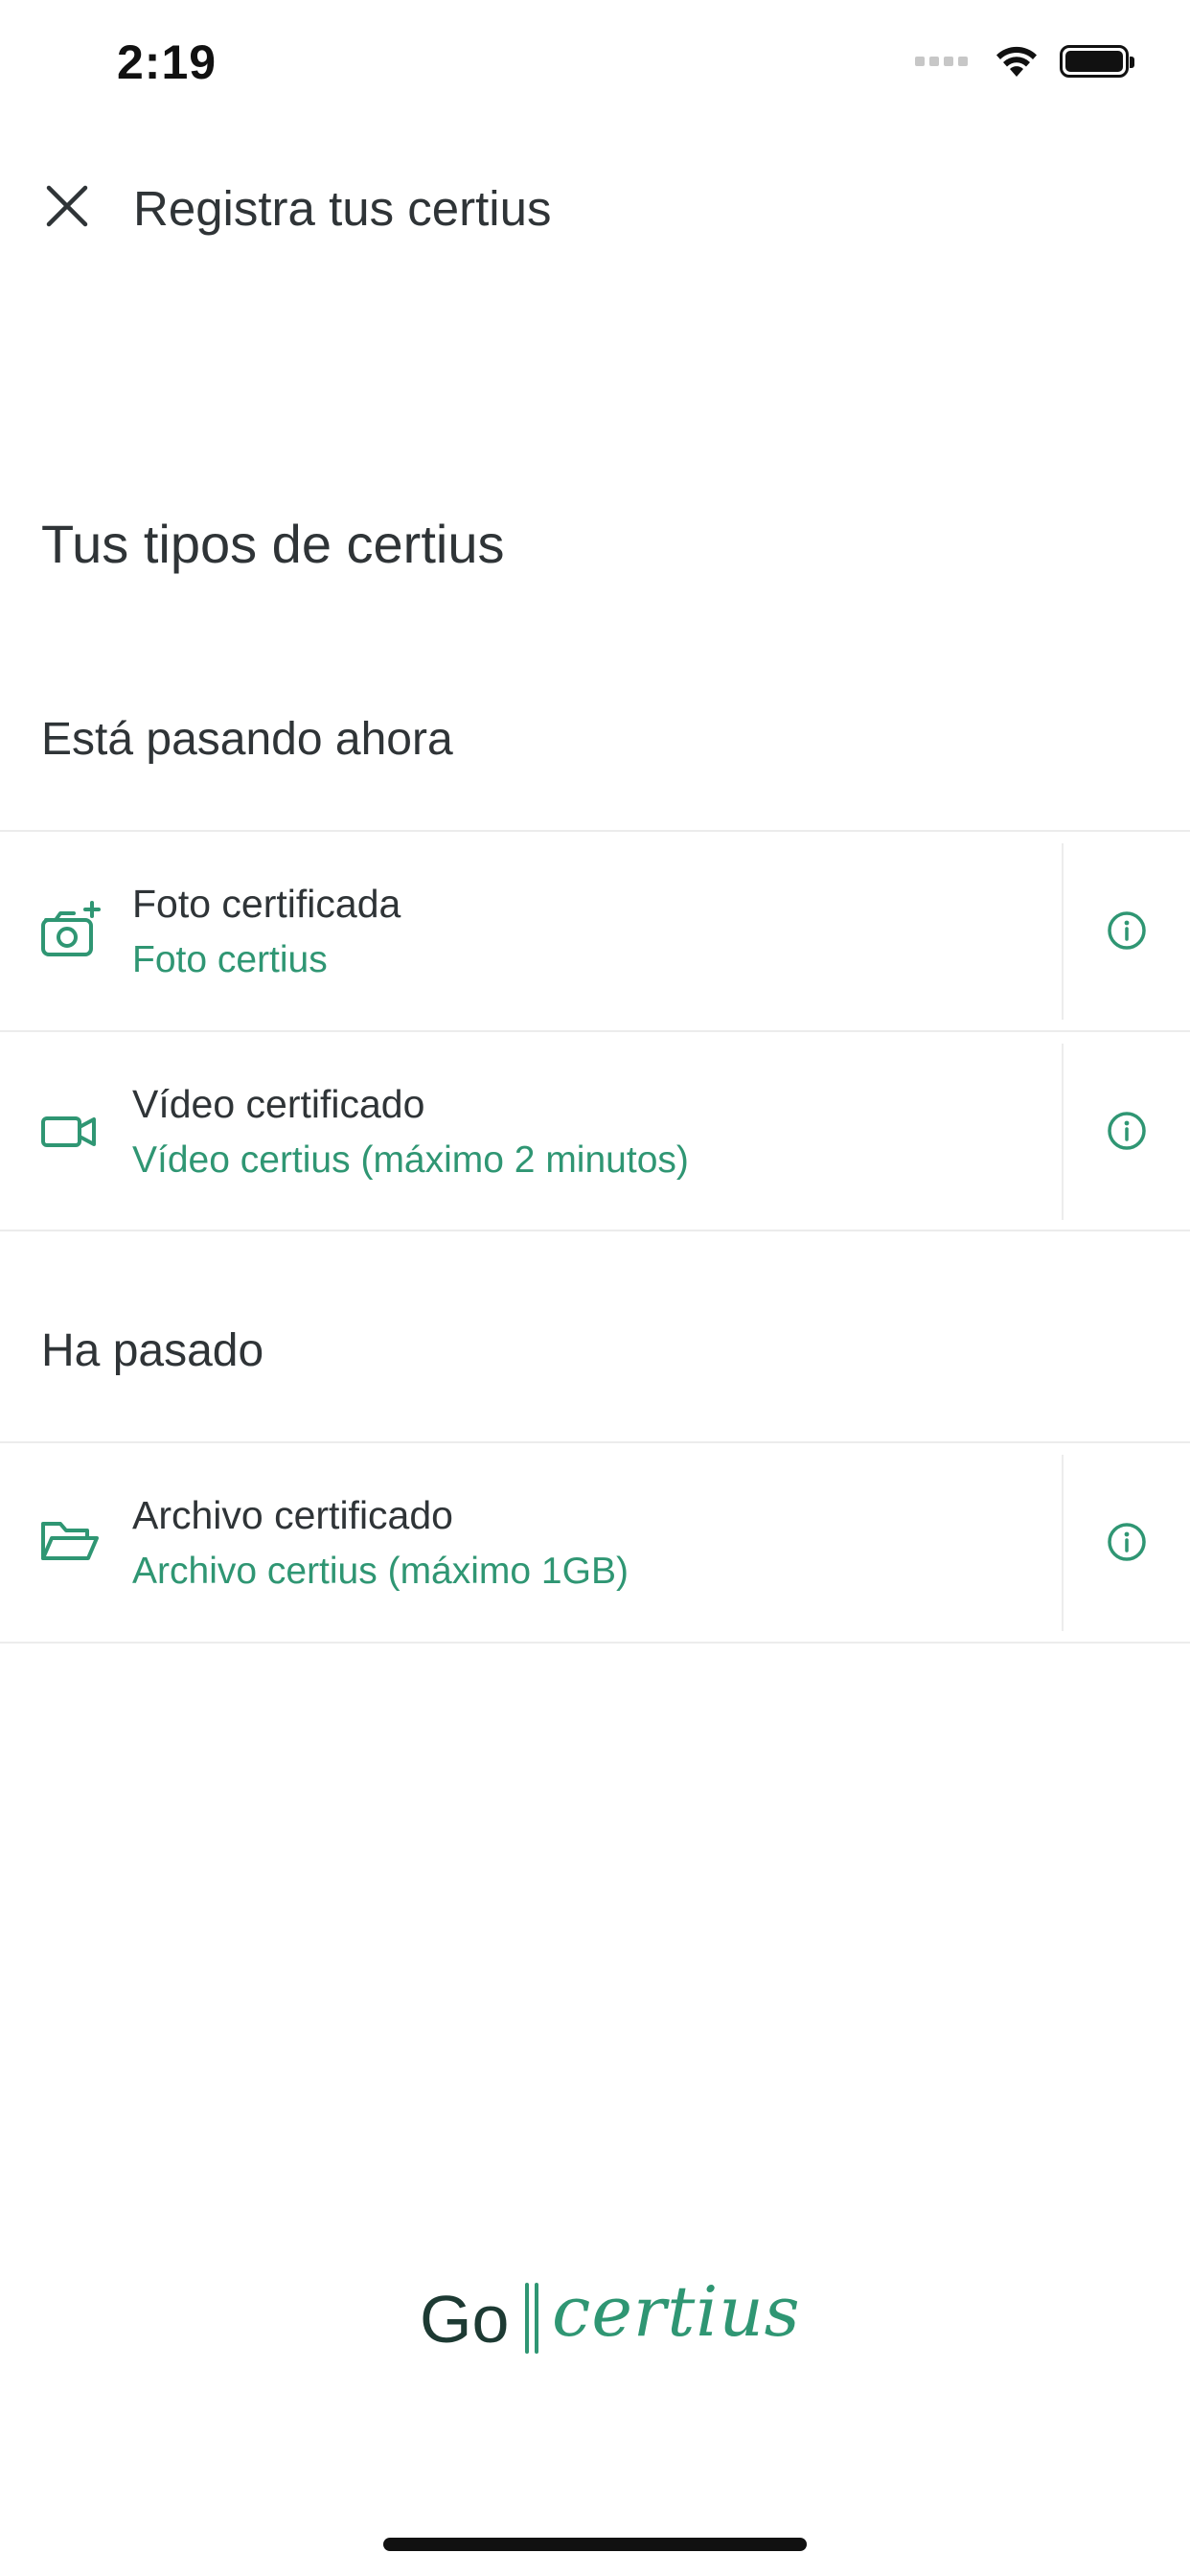 This screenshot has height=2576, width=1190. What do you see at coordinates (279, 1104) in the screenshot?
I see `item-title: Vídeo certificado` at bounding box center [279, 1104].